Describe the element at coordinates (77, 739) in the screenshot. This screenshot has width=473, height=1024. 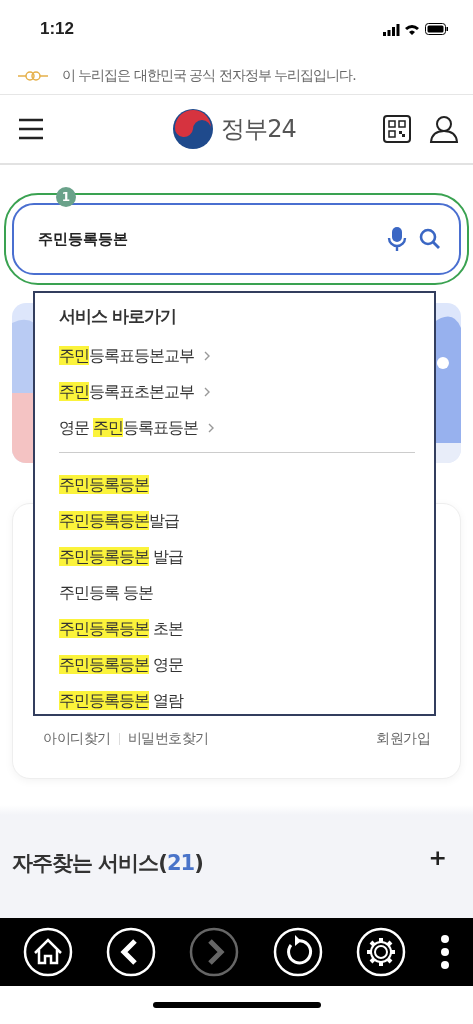
I see `find-id-link: 아이디찾기` at that location.